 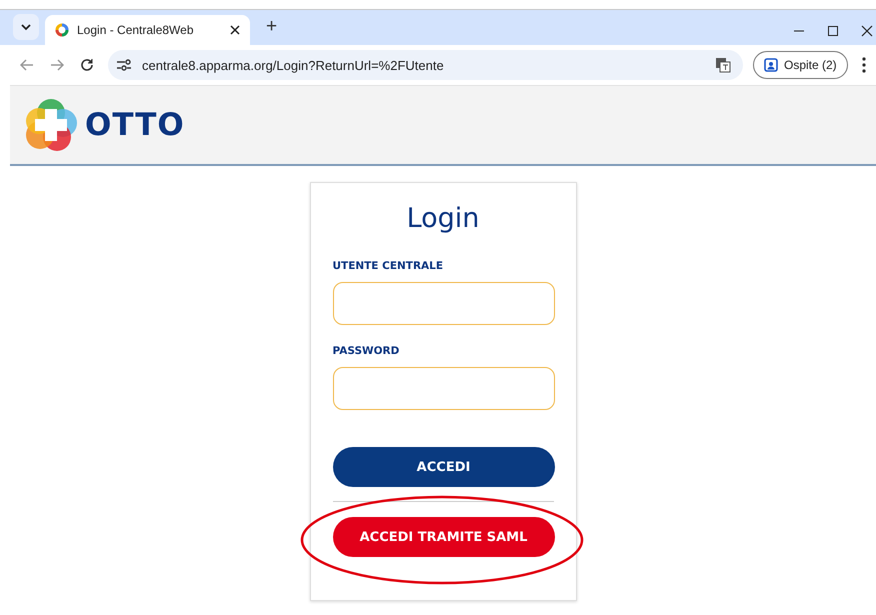 What do you see at coordinates (124, 65) in the screenshot?
I see `site-settings-icon` at bounding box center [124, 65].